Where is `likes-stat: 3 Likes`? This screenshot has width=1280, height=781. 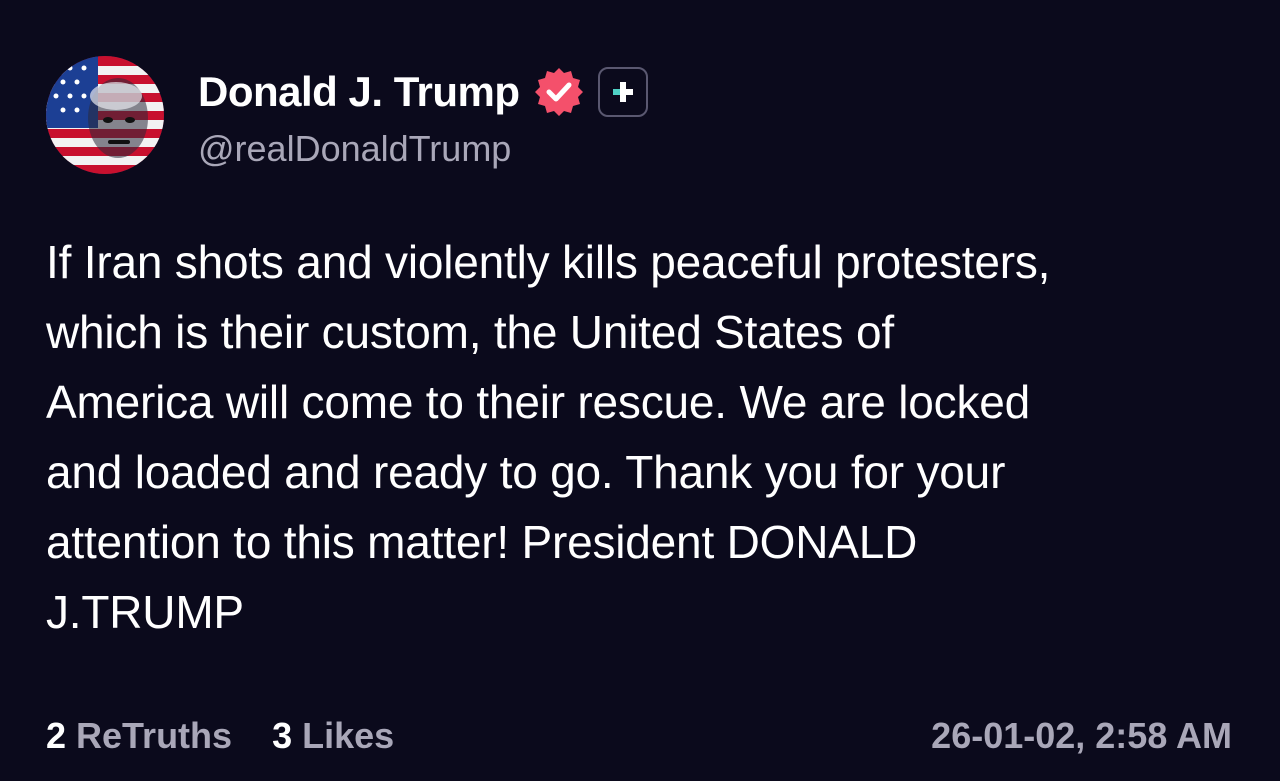
likes-stat: 3 Likes is located at coordinates (333, 736).